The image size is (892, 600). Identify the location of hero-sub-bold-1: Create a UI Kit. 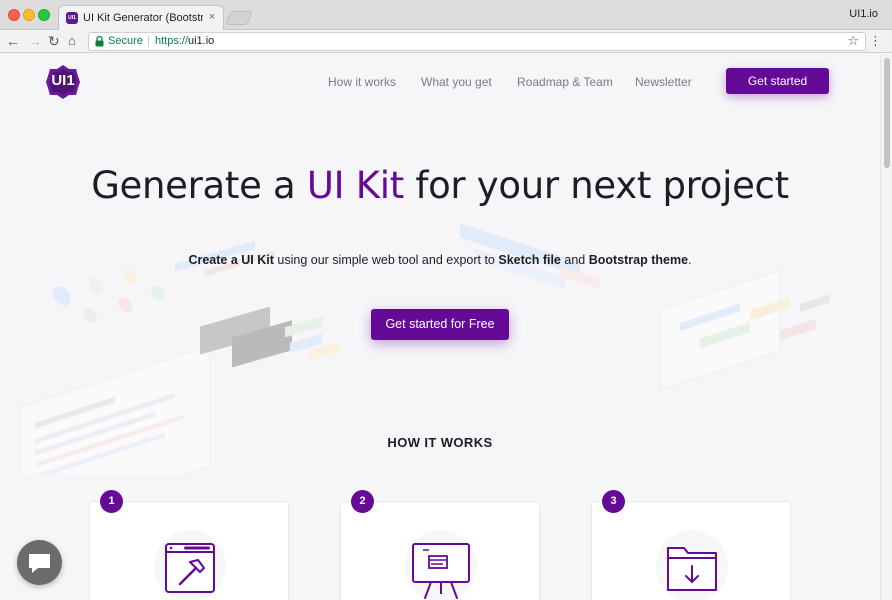
(231, 260).